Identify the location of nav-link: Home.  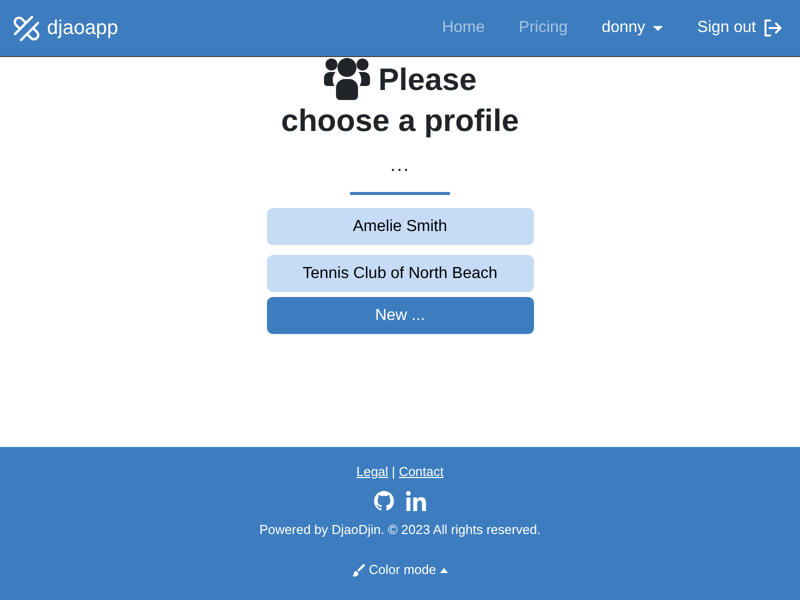
(463, 28).